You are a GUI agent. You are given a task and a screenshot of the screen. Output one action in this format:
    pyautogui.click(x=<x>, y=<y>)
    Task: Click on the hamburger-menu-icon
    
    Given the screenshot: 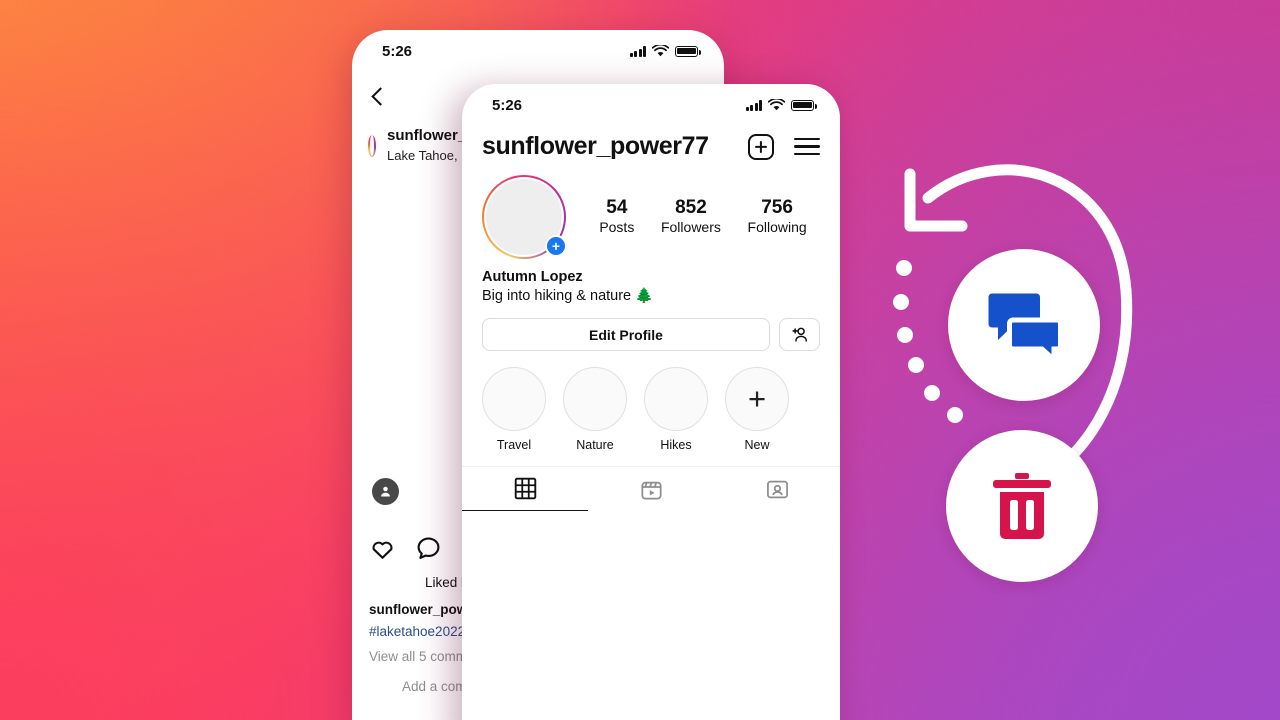 What is the action you would take?
    pyautogui.click(x=807, y=146)
    